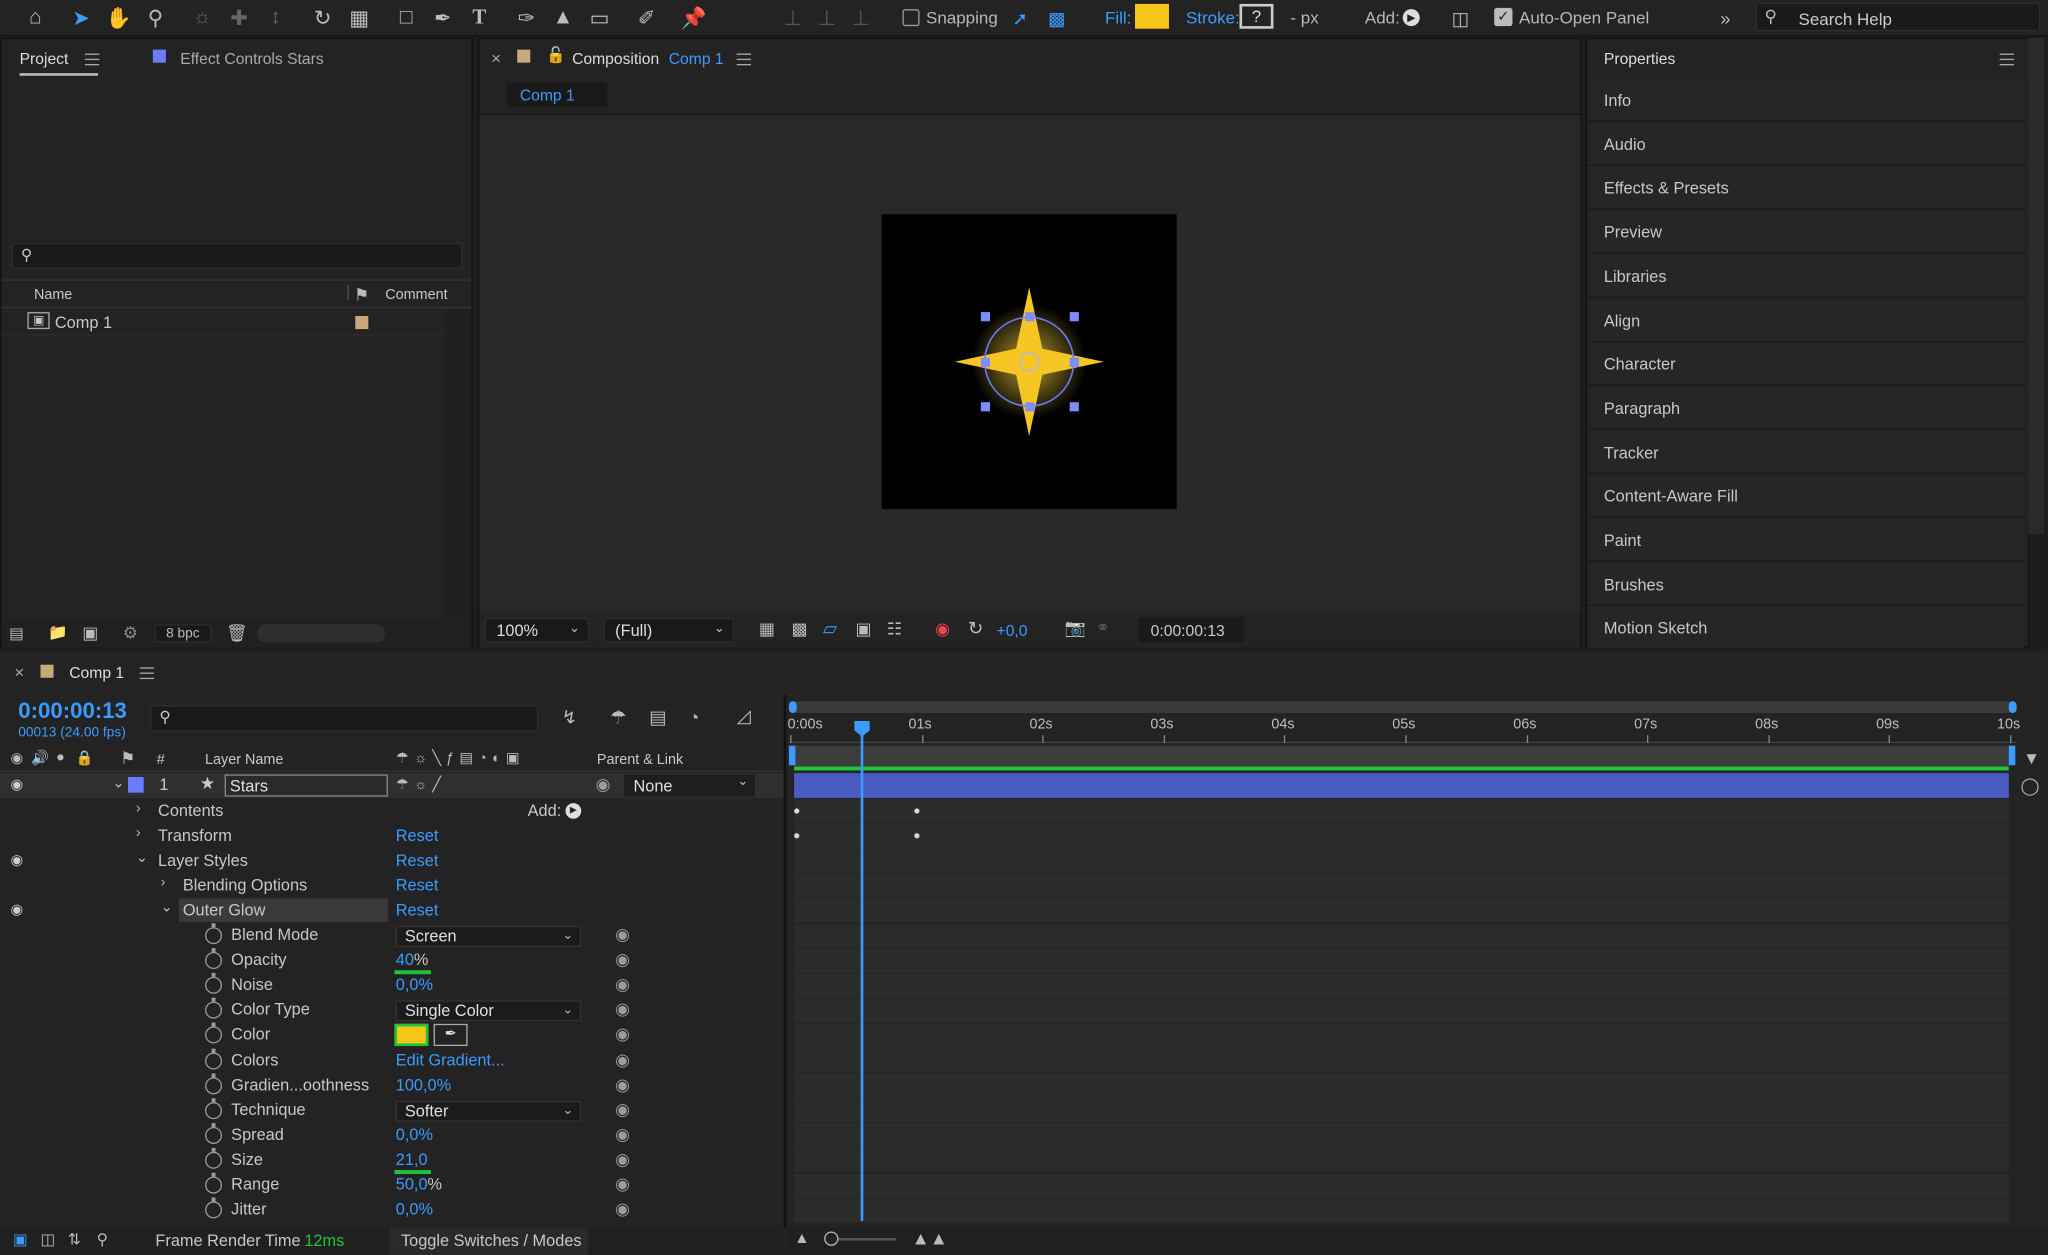 This screenshot has height=1255, width=2048. What do you see at coordinates (392, 811) in the screenshot?
I see `contents-row: › Contents Add: ▶` at bounding box center [392, 811].